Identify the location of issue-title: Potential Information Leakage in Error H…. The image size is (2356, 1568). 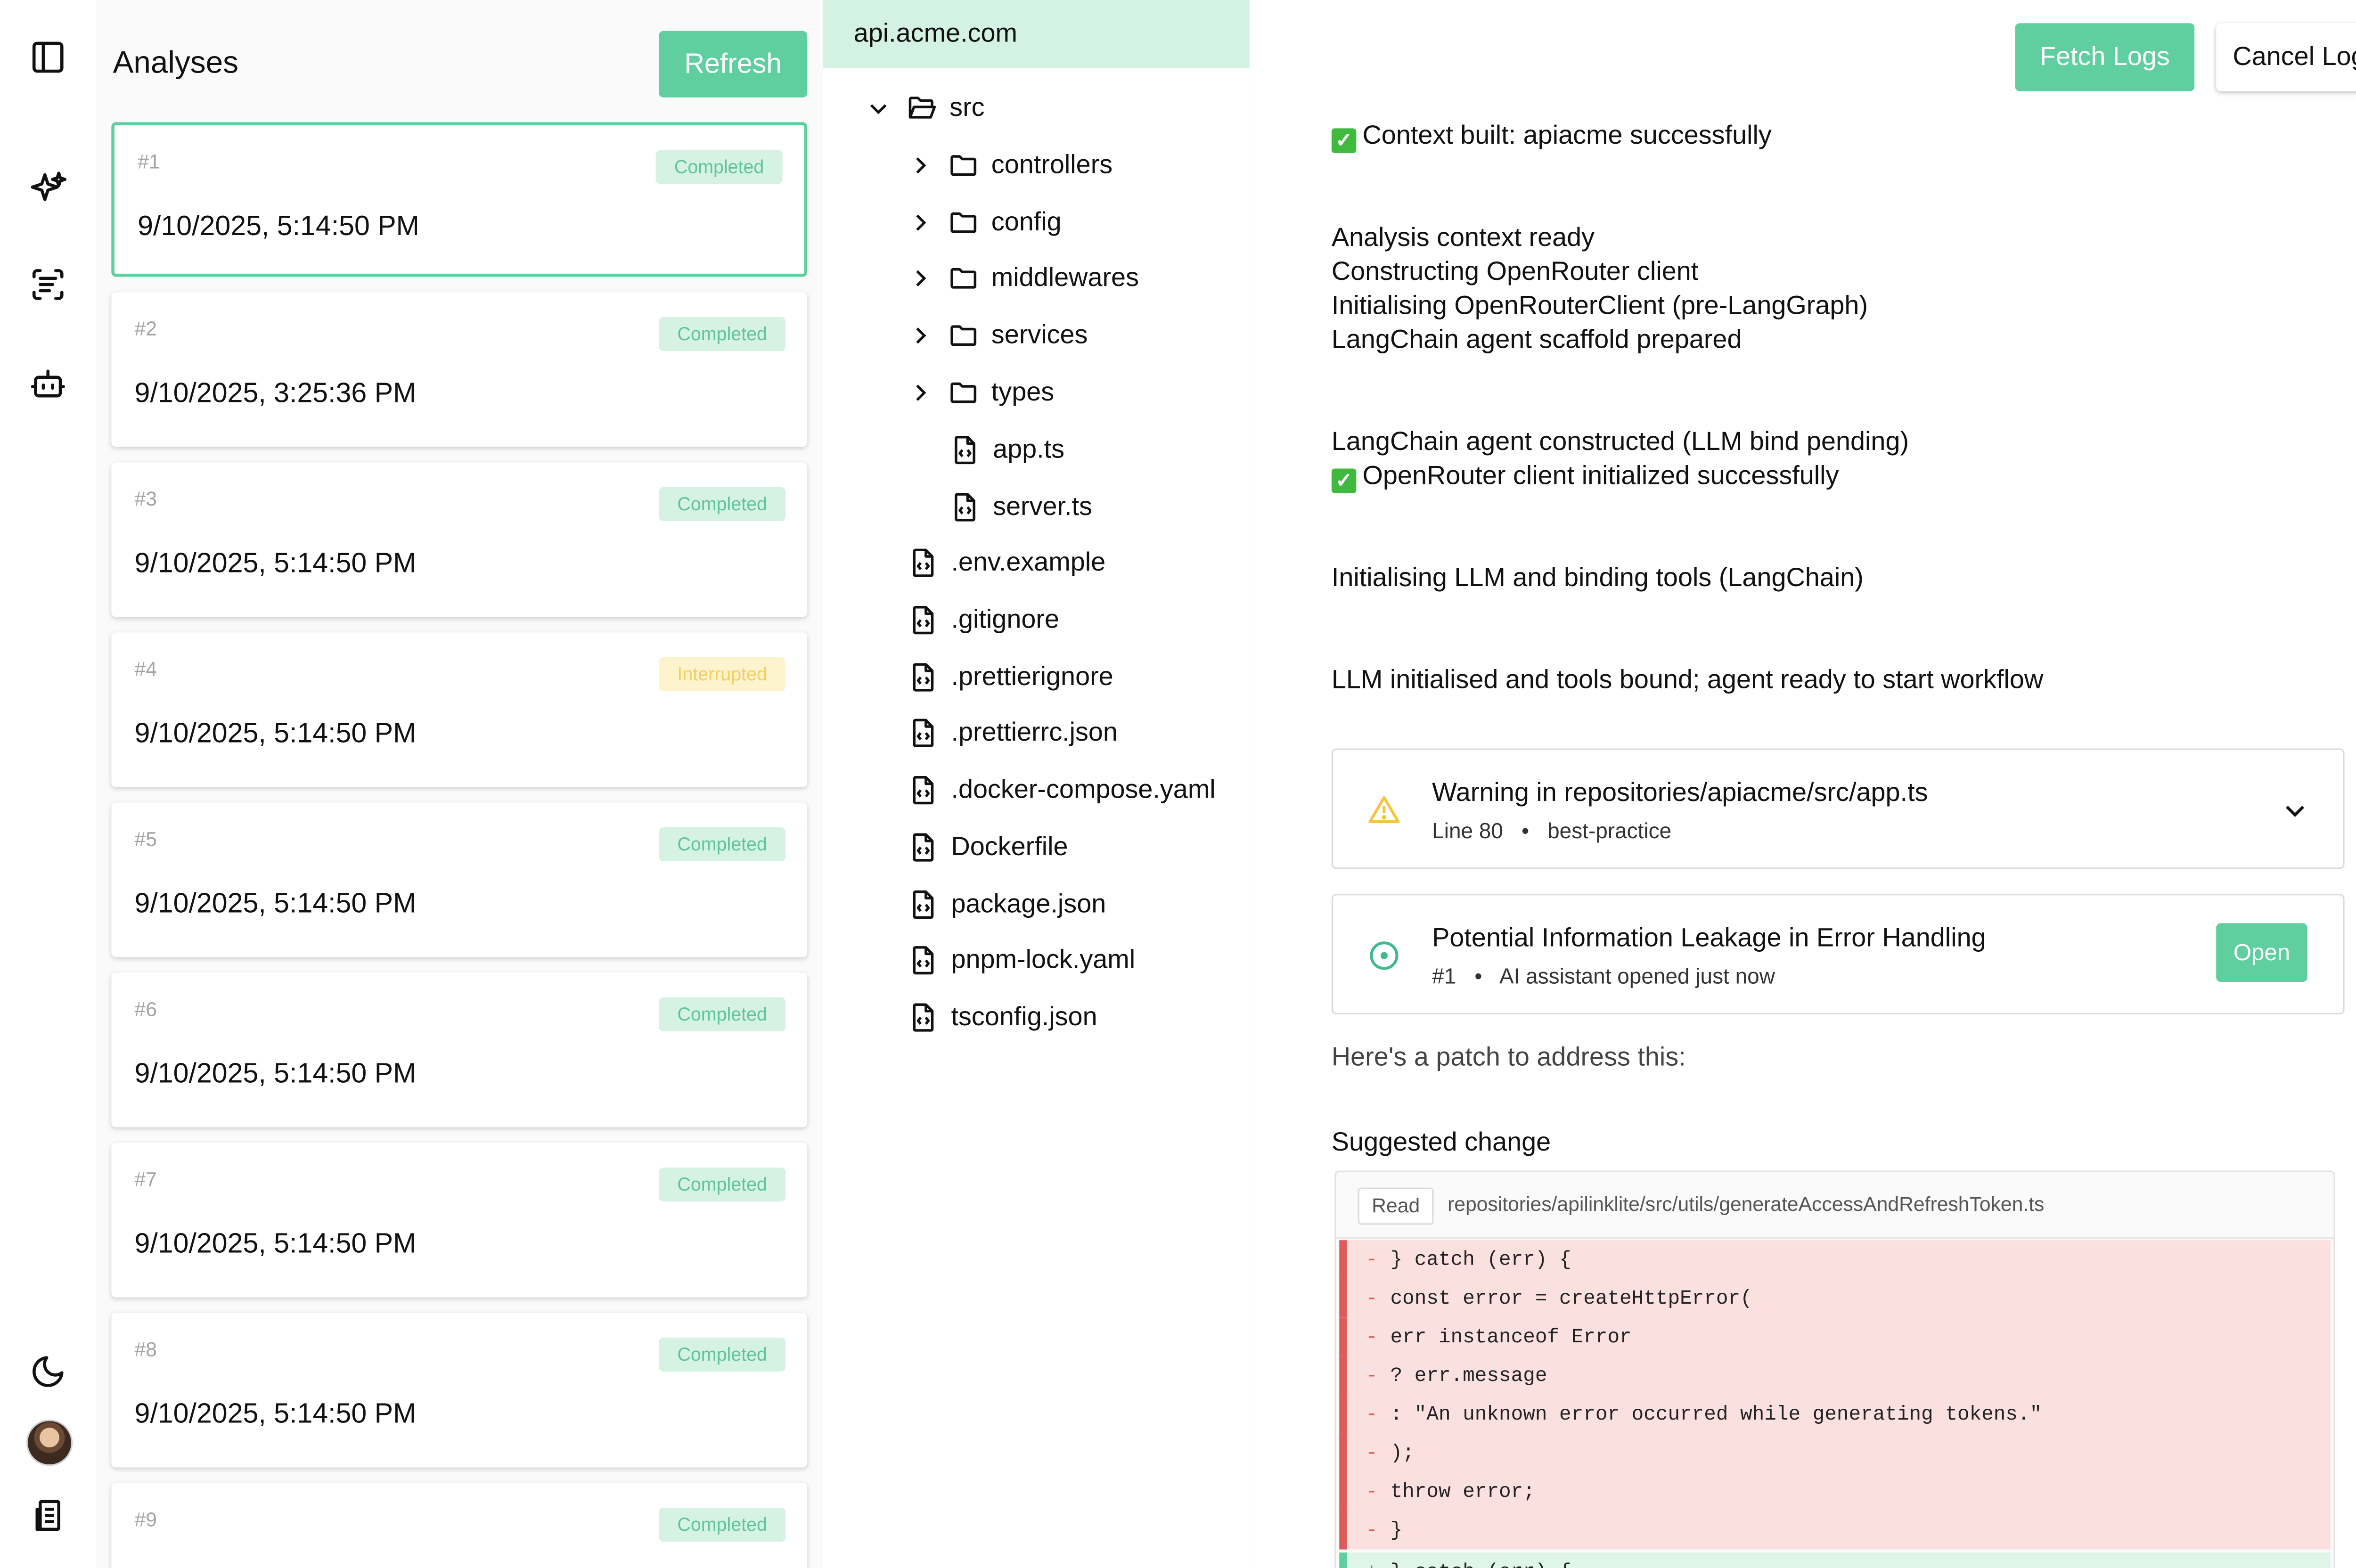
(1709, 938).